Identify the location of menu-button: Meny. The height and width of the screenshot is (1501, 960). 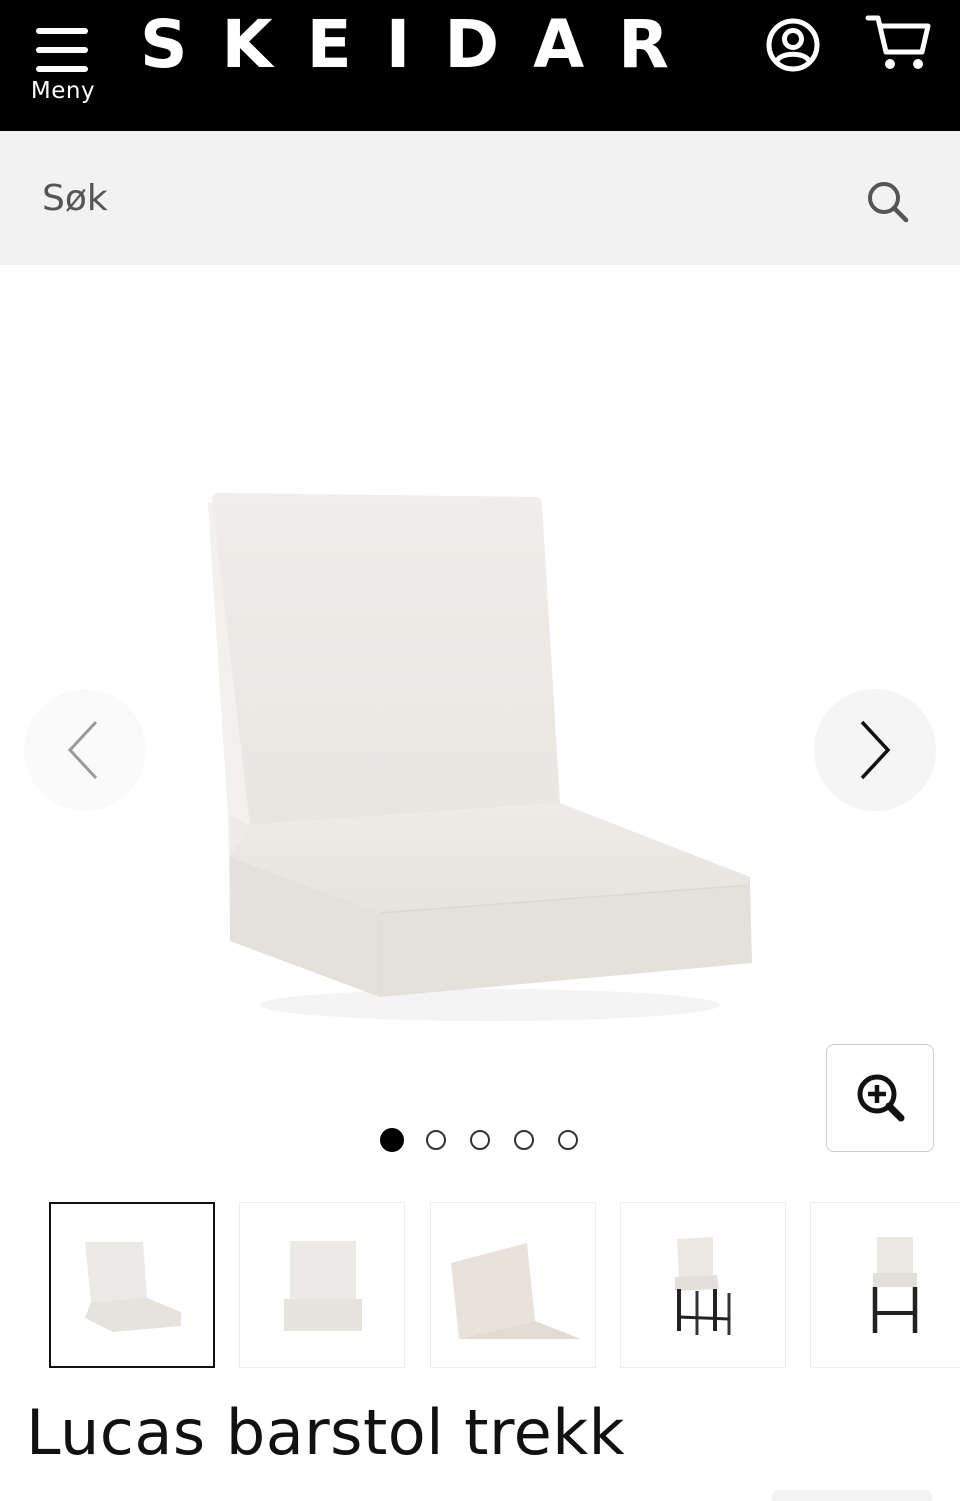
(63, 64).